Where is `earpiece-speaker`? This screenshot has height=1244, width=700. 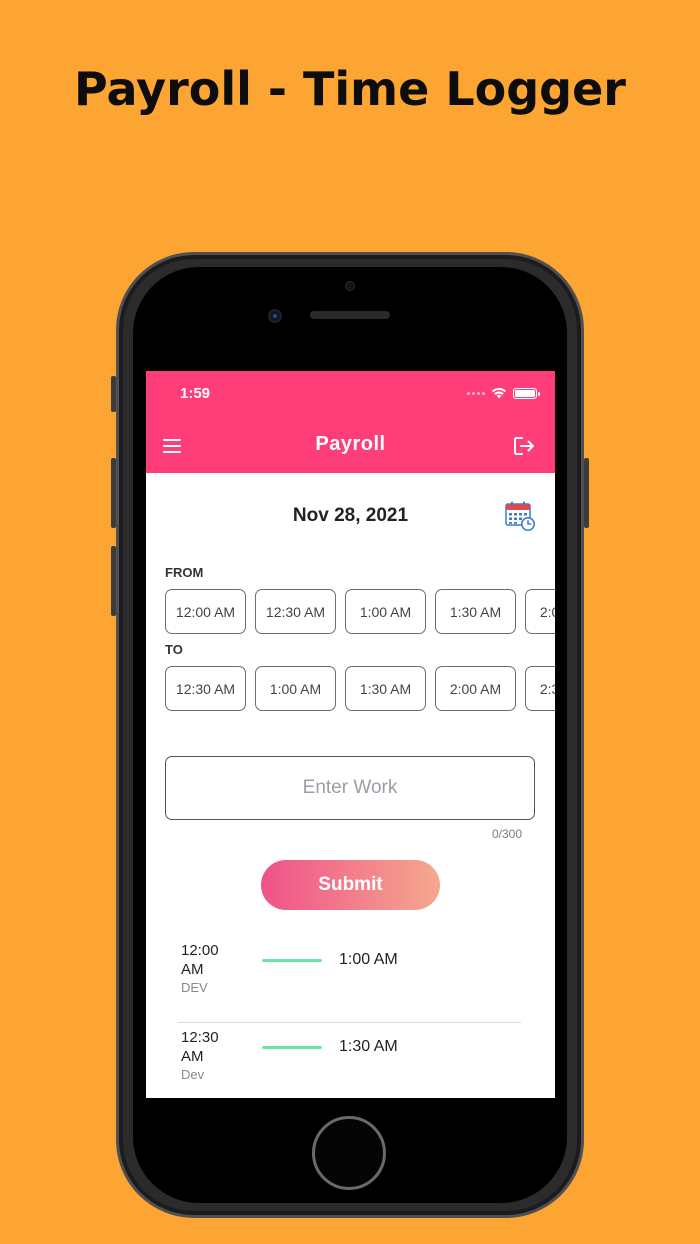
earpiece-speaker is located at coordinates (350, 315).